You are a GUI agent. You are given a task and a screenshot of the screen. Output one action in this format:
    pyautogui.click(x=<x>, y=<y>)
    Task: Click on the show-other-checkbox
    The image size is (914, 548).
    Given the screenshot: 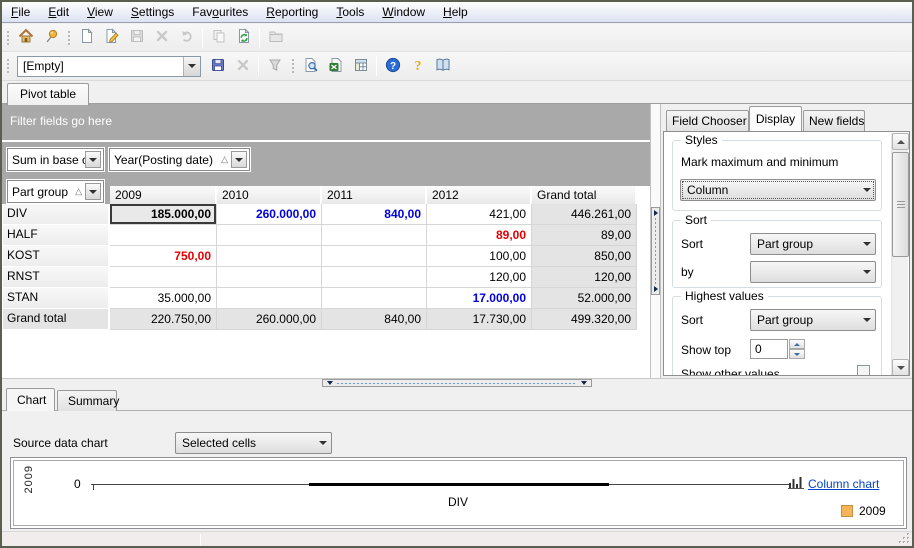 What is the action you would take?
    pyautogui.click(x=863, y=370)
    